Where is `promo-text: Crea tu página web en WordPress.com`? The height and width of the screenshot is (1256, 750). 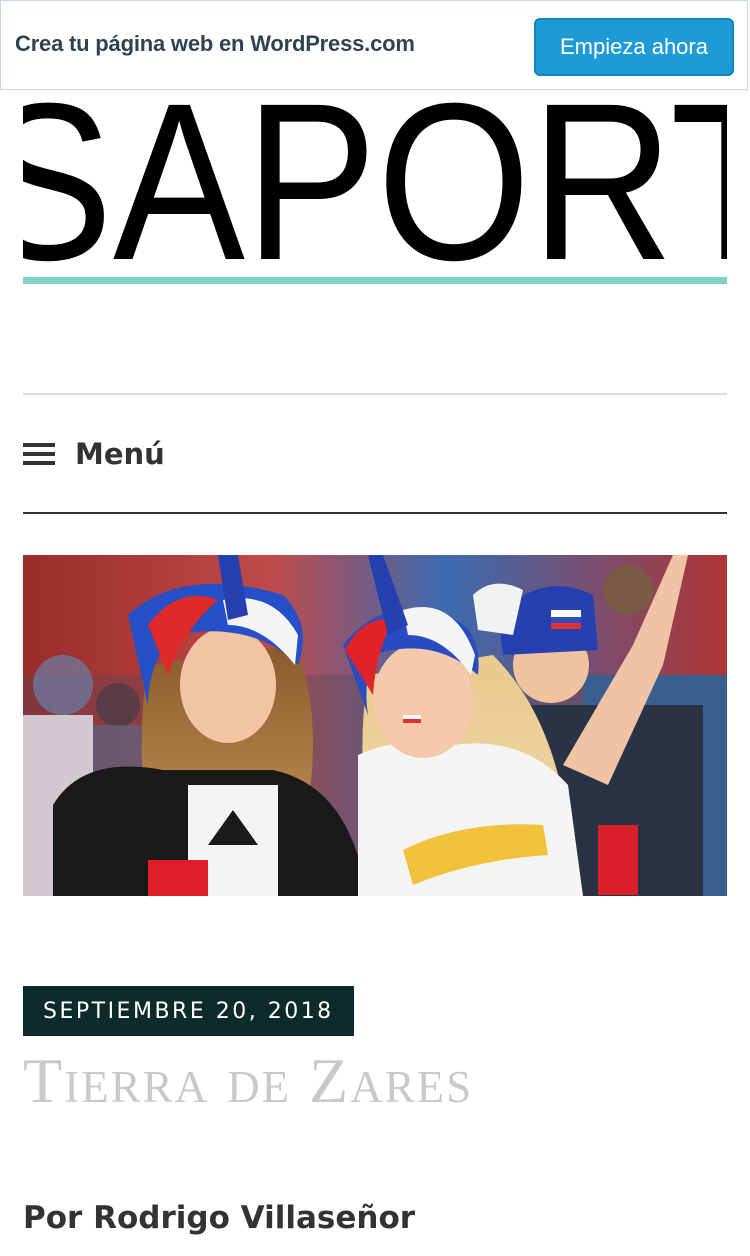 promo-text: Crea tu página web en WordPress.com is located at coordinates (215, 43).